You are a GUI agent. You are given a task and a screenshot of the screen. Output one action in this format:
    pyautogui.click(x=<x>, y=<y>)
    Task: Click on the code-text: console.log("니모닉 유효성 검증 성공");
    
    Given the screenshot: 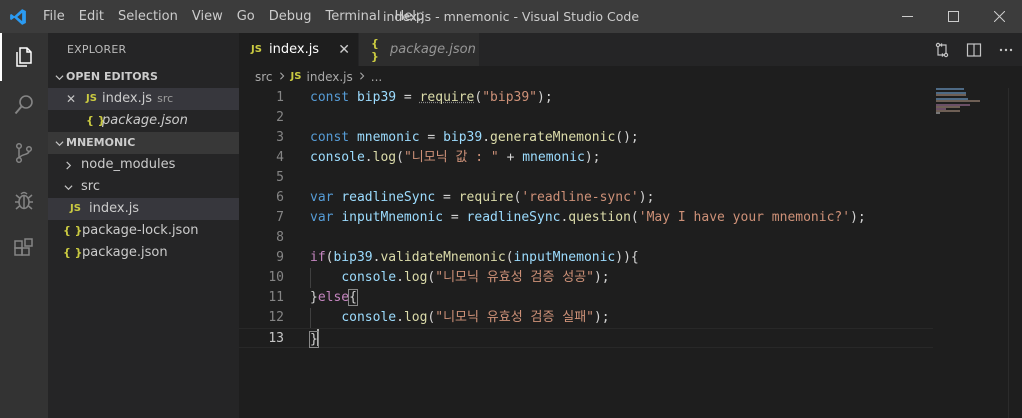 What is the action you would take?
    pyautogui.click(x=475, y=277)
    